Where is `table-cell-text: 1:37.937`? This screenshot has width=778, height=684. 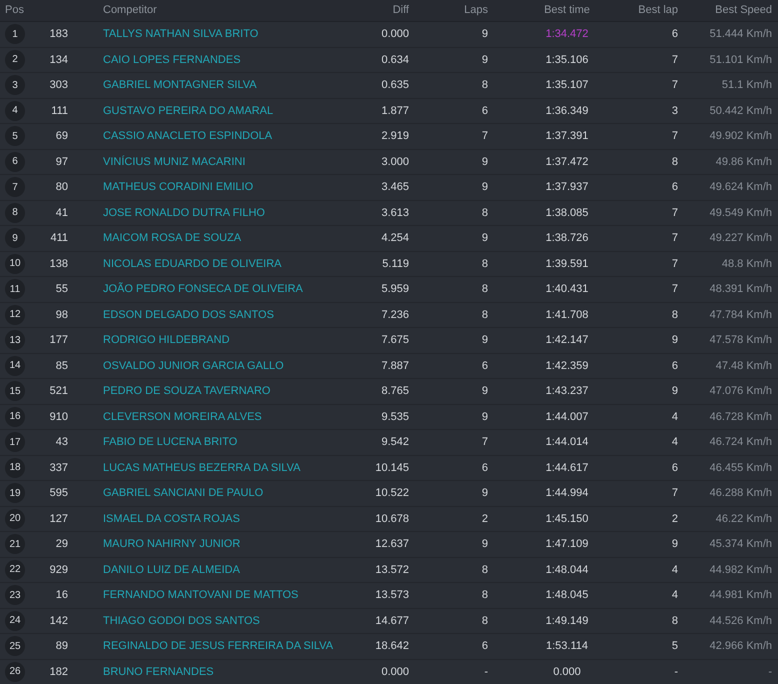
table-cell-text: 1:37.937 is located at coordinates (566, 187).